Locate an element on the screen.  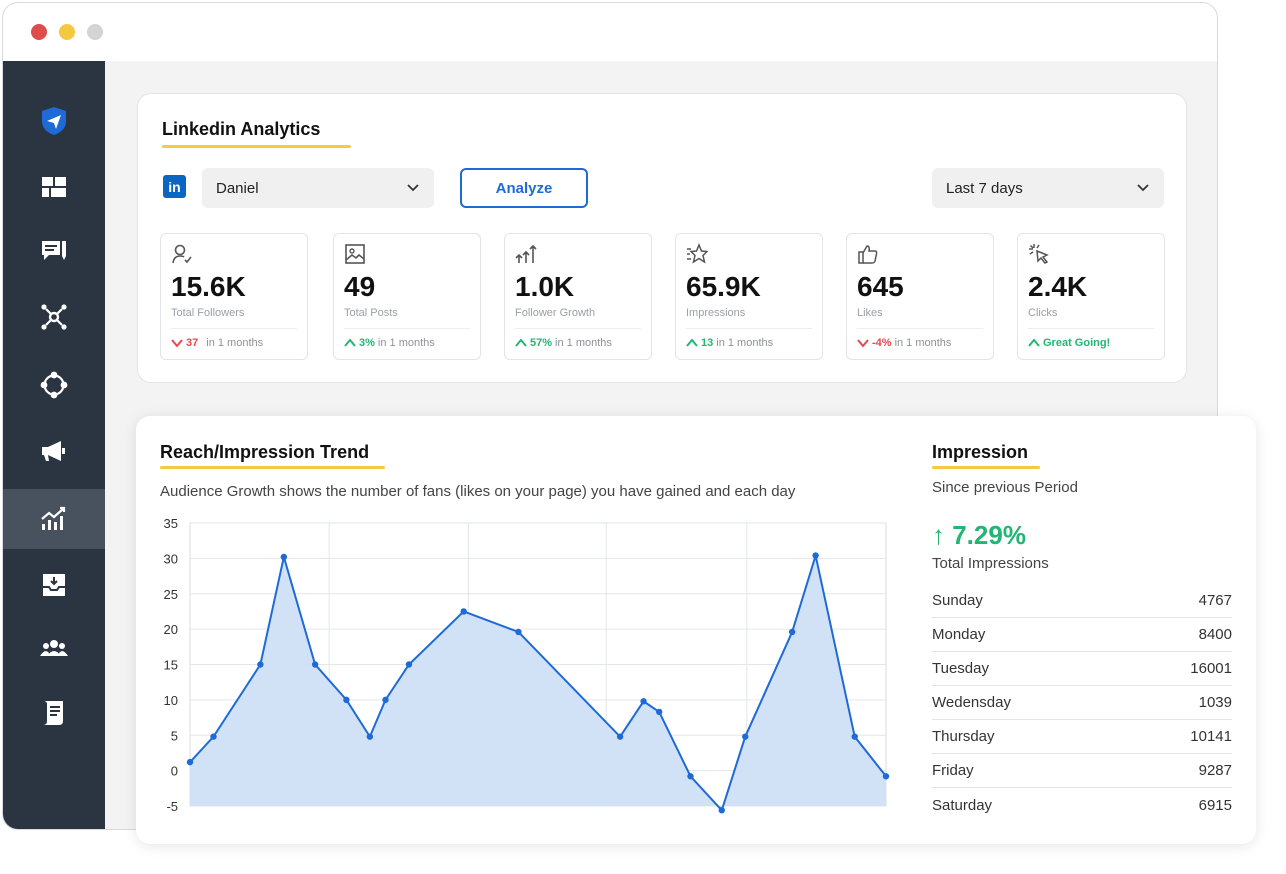
day-value: 1039 is located at coordinates (1215, 702).